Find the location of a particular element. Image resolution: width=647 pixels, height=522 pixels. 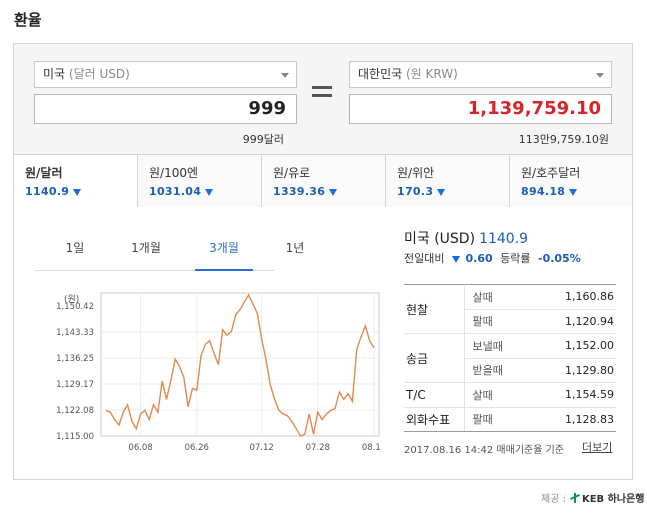

info-title: 미국 (USD) 1140.9 is located at coordinates (466, 238).